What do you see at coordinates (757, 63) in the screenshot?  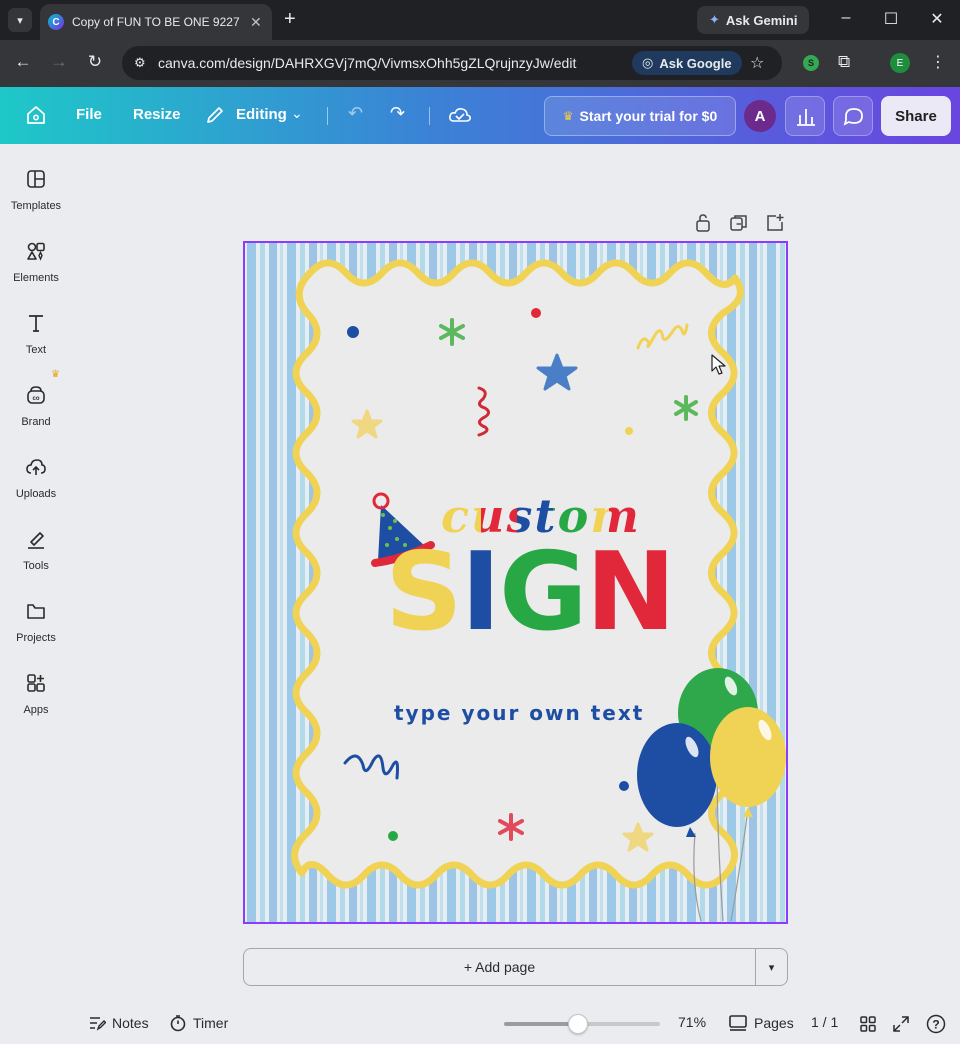 I see `bookmark-star-icon: ☆` at bounding box center [757, 63].